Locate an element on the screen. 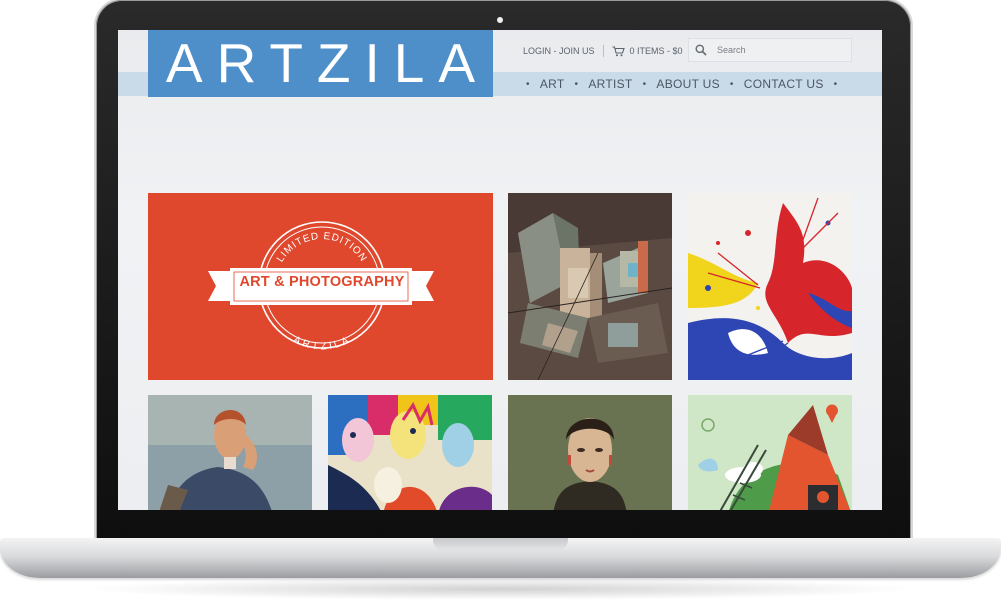  camera-icon is located at coordinates (500, 20).